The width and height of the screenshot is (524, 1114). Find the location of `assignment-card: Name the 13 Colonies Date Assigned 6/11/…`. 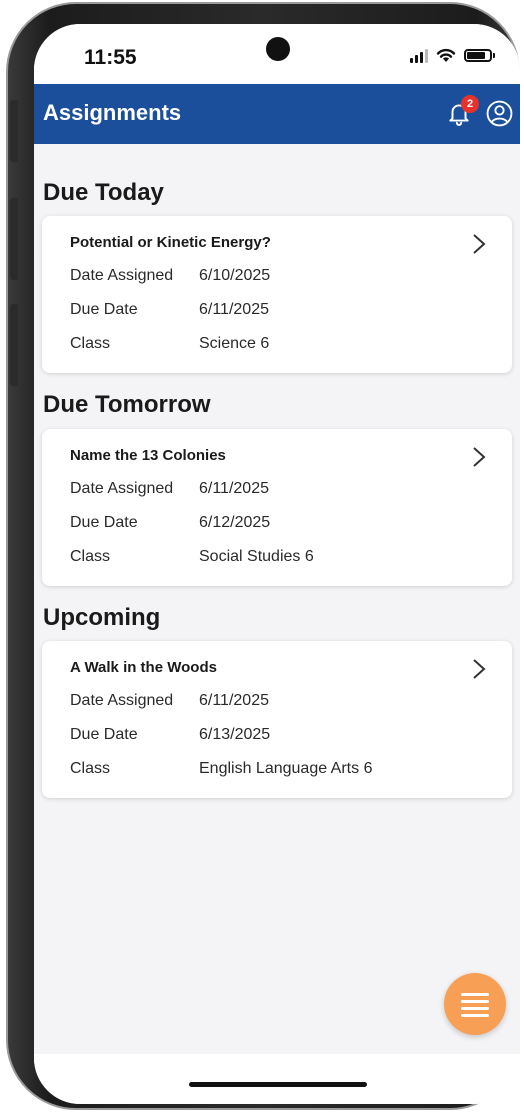

assignment-card: Name the 13 Colonies Date Assigned 6/11/… is located at coordinates (277, 507).